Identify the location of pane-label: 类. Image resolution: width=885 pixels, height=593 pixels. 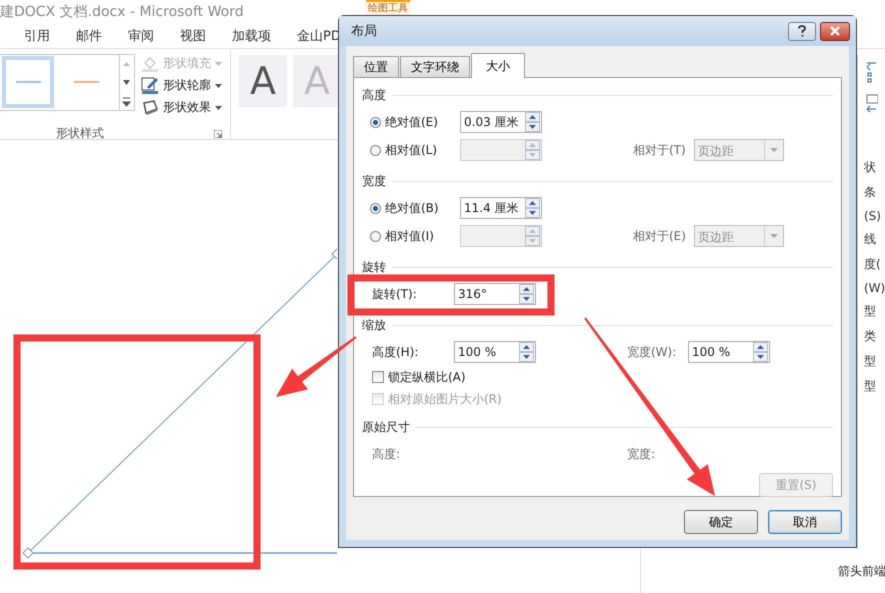
(870, 336).